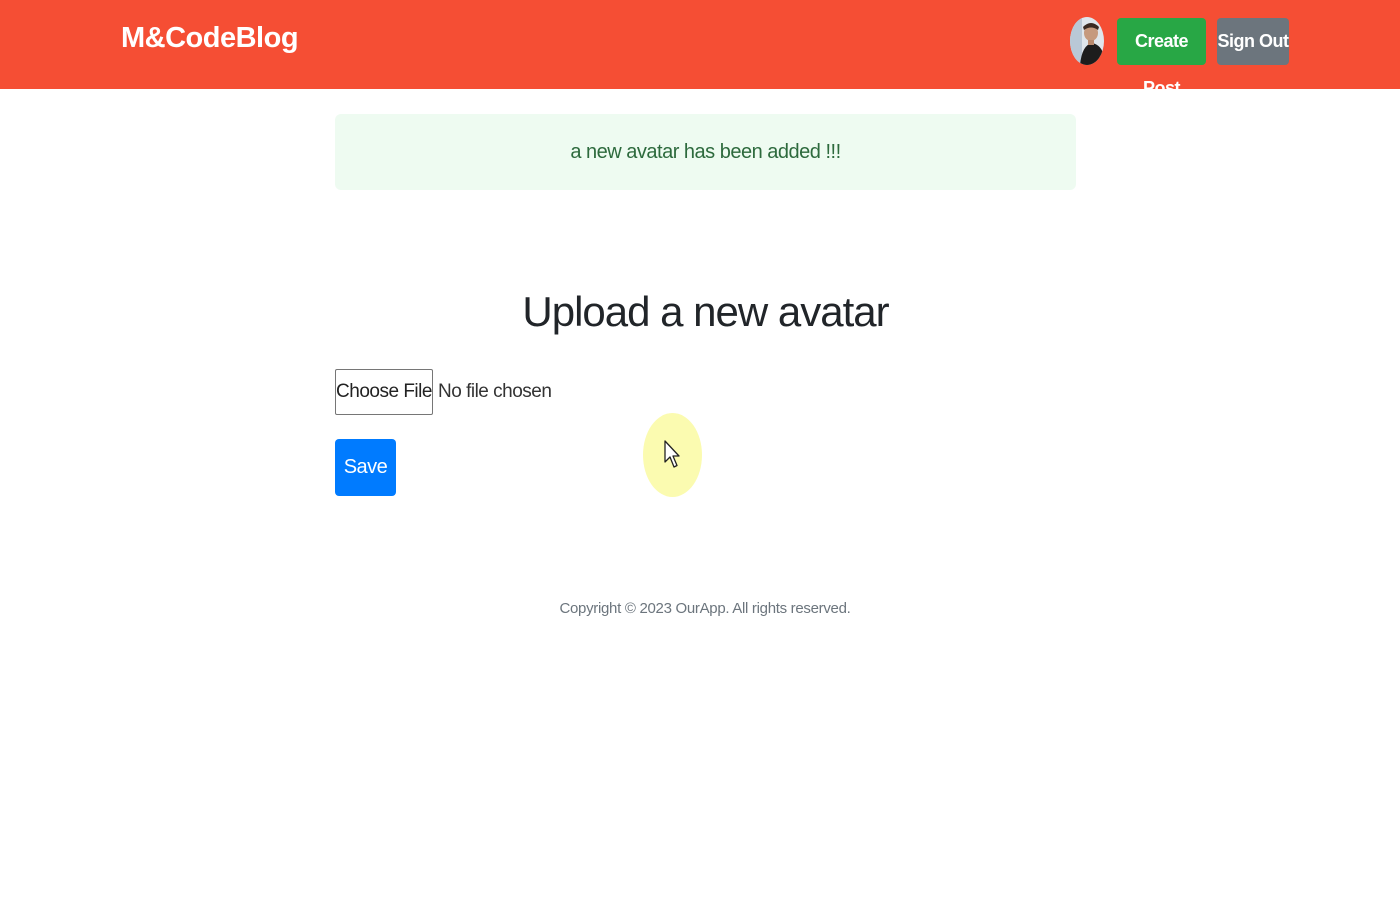 The width and height of the screenshot is (1400, 900). Describe the element at coordinates (1161, 58) in the screenshot. I see `create-post-button: Create Post` at that location.